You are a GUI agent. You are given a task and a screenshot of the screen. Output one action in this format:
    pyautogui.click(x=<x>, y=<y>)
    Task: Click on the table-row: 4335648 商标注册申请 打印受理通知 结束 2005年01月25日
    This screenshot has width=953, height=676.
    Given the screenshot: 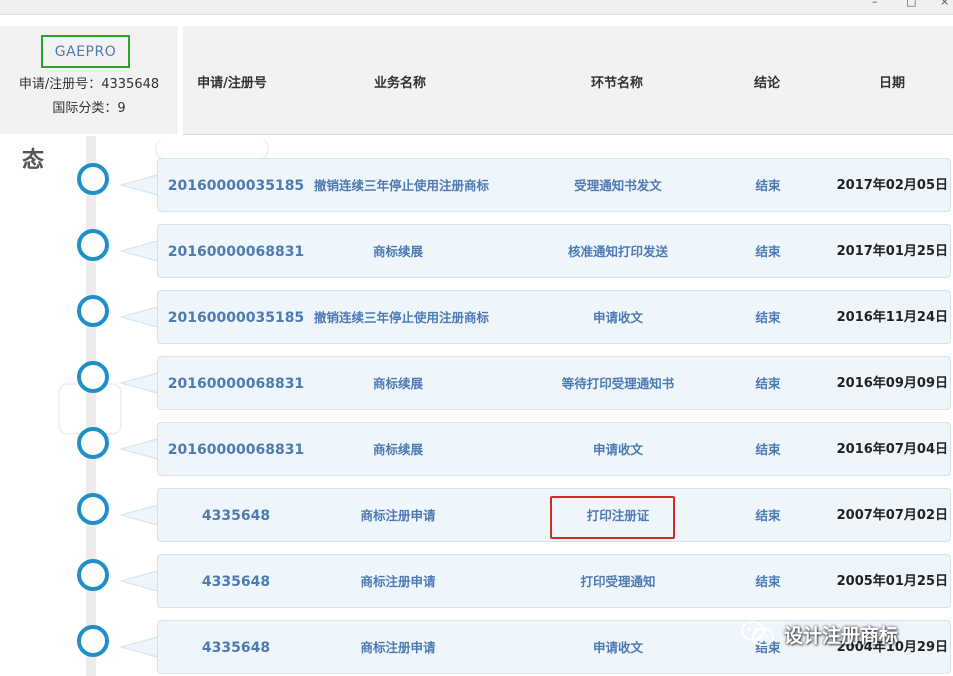 What is the action you would take?
    pyautogui.click(x=554, y=581)
    